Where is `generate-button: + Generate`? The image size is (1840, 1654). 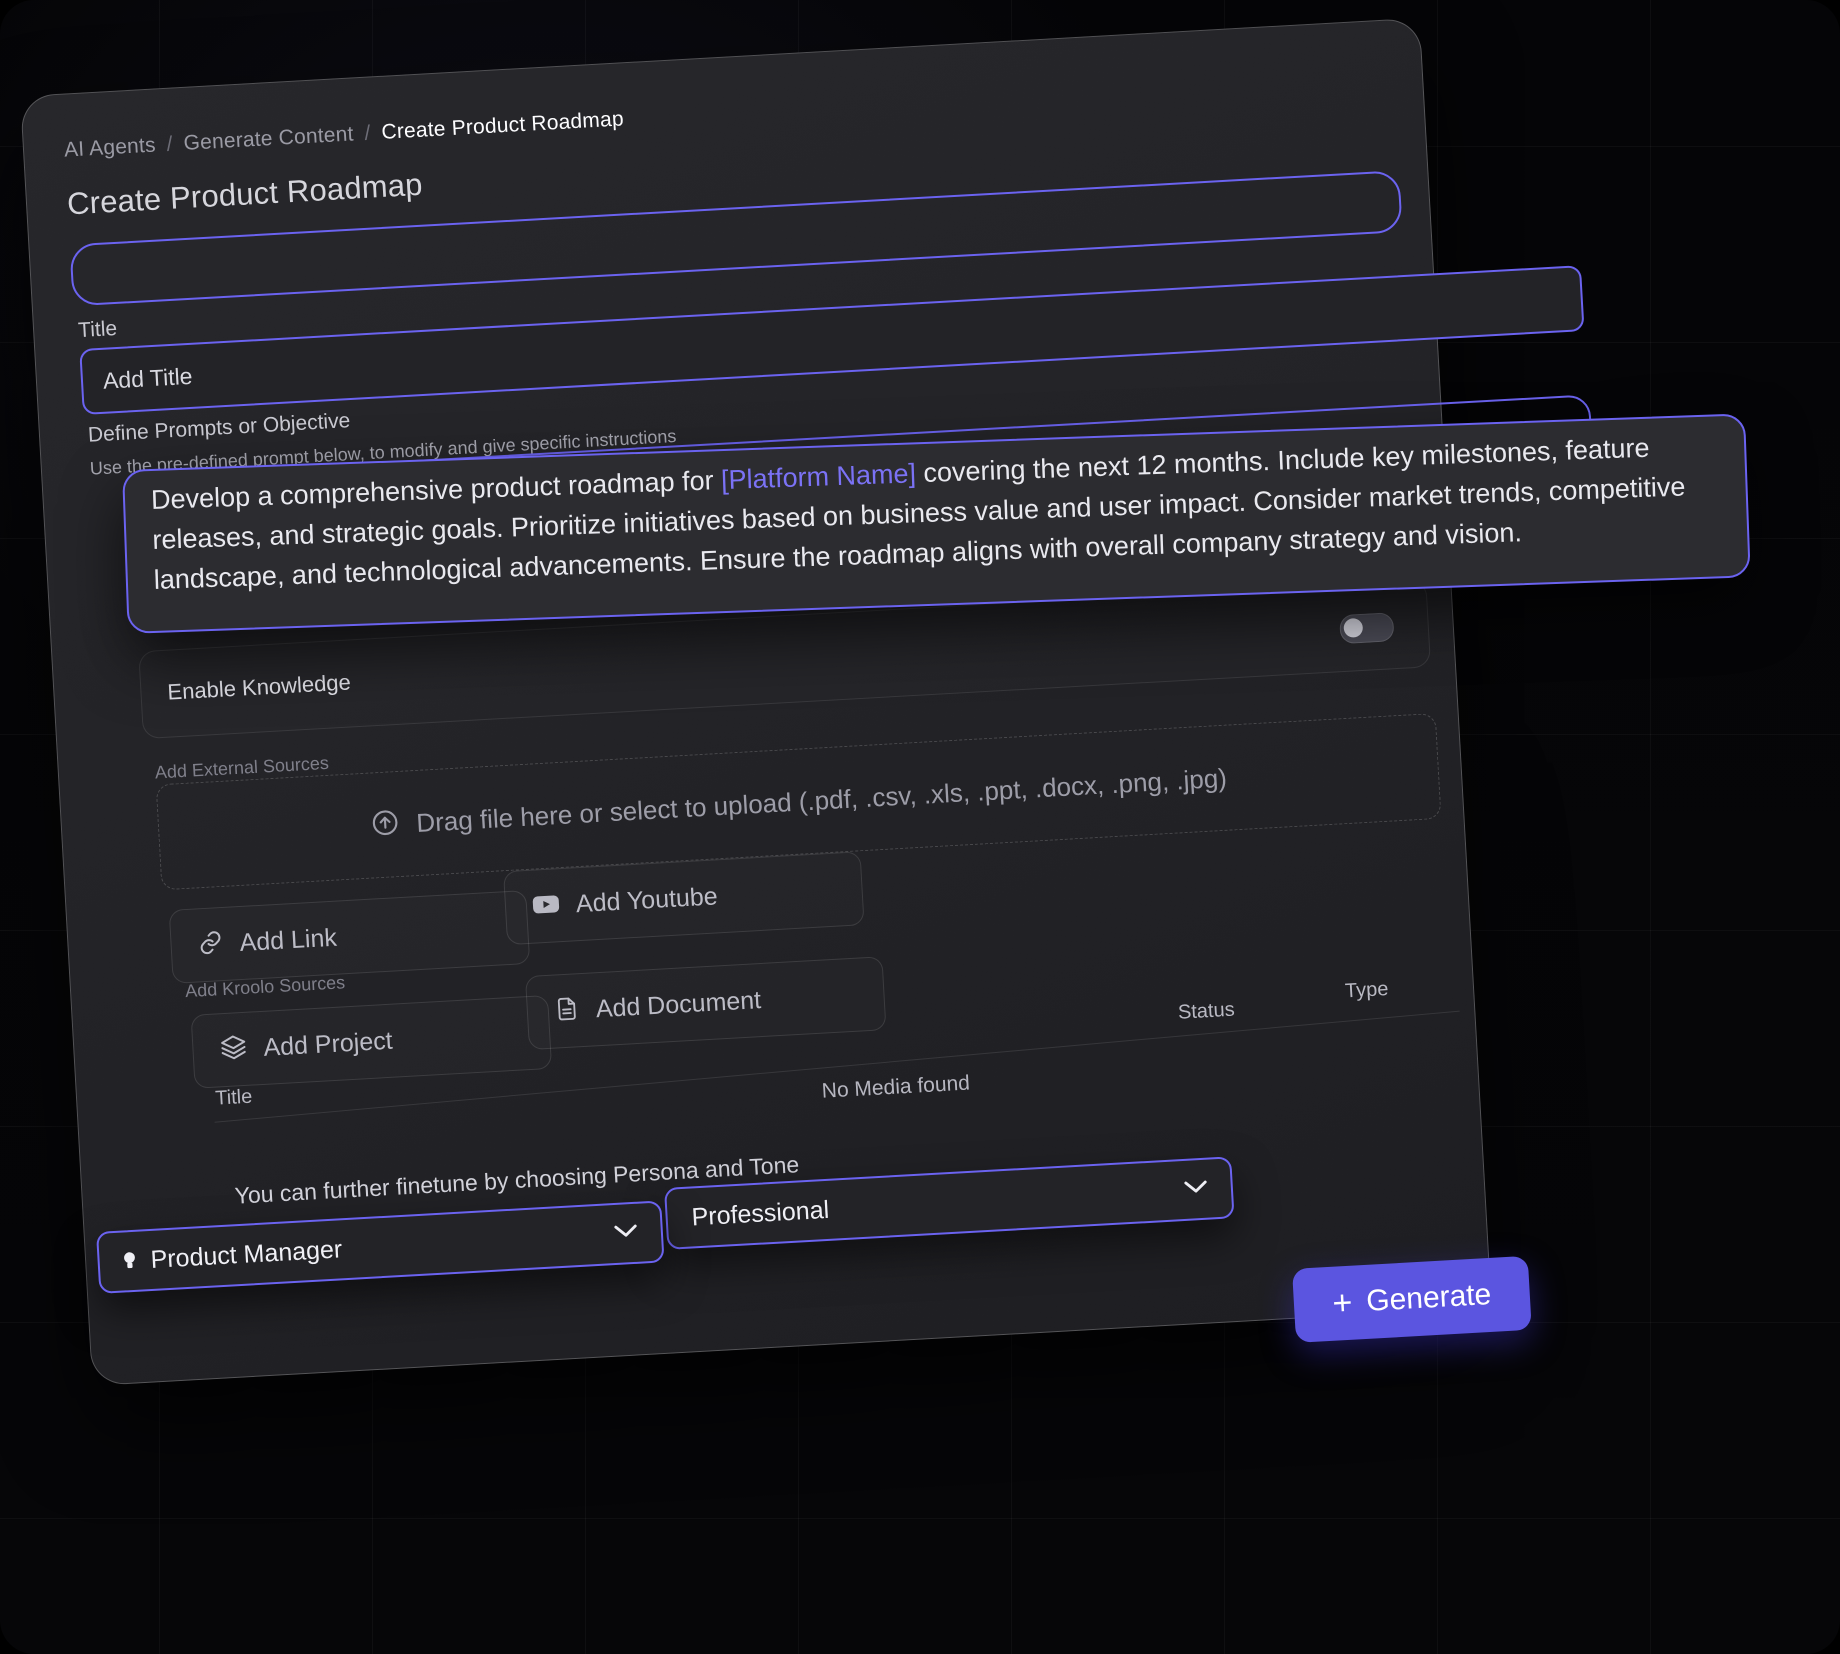
generate-button: + Generate is located at coordinates (1412, 1299).